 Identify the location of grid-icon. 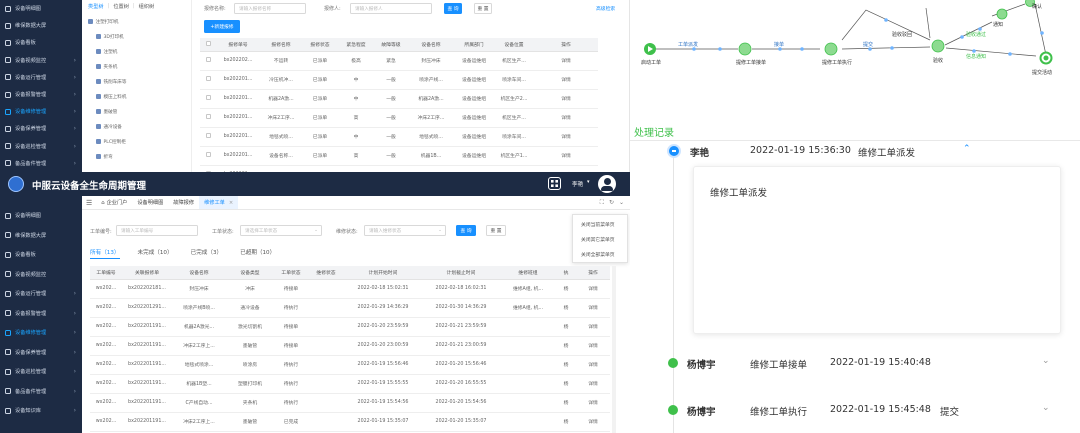
(554, 183).